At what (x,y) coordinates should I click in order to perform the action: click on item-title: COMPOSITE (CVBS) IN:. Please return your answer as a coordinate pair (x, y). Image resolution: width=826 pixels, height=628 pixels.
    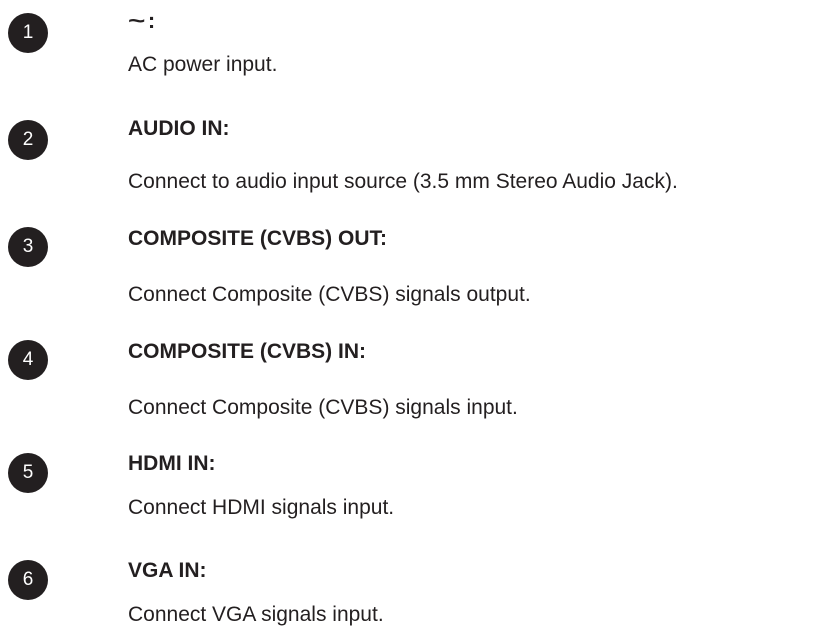
    Looking at the image, I should click on (247, 351).